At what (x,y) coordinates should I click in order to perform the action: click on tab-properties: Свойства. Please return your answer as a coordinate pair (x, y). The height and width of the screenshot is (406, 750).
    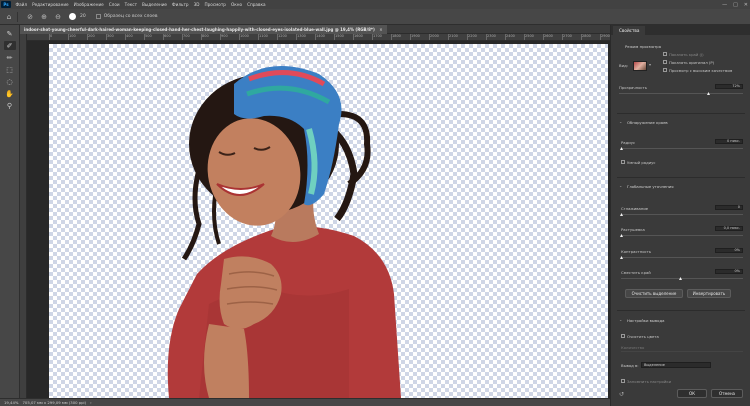
    Looking at the image, I should click on (629, 30).